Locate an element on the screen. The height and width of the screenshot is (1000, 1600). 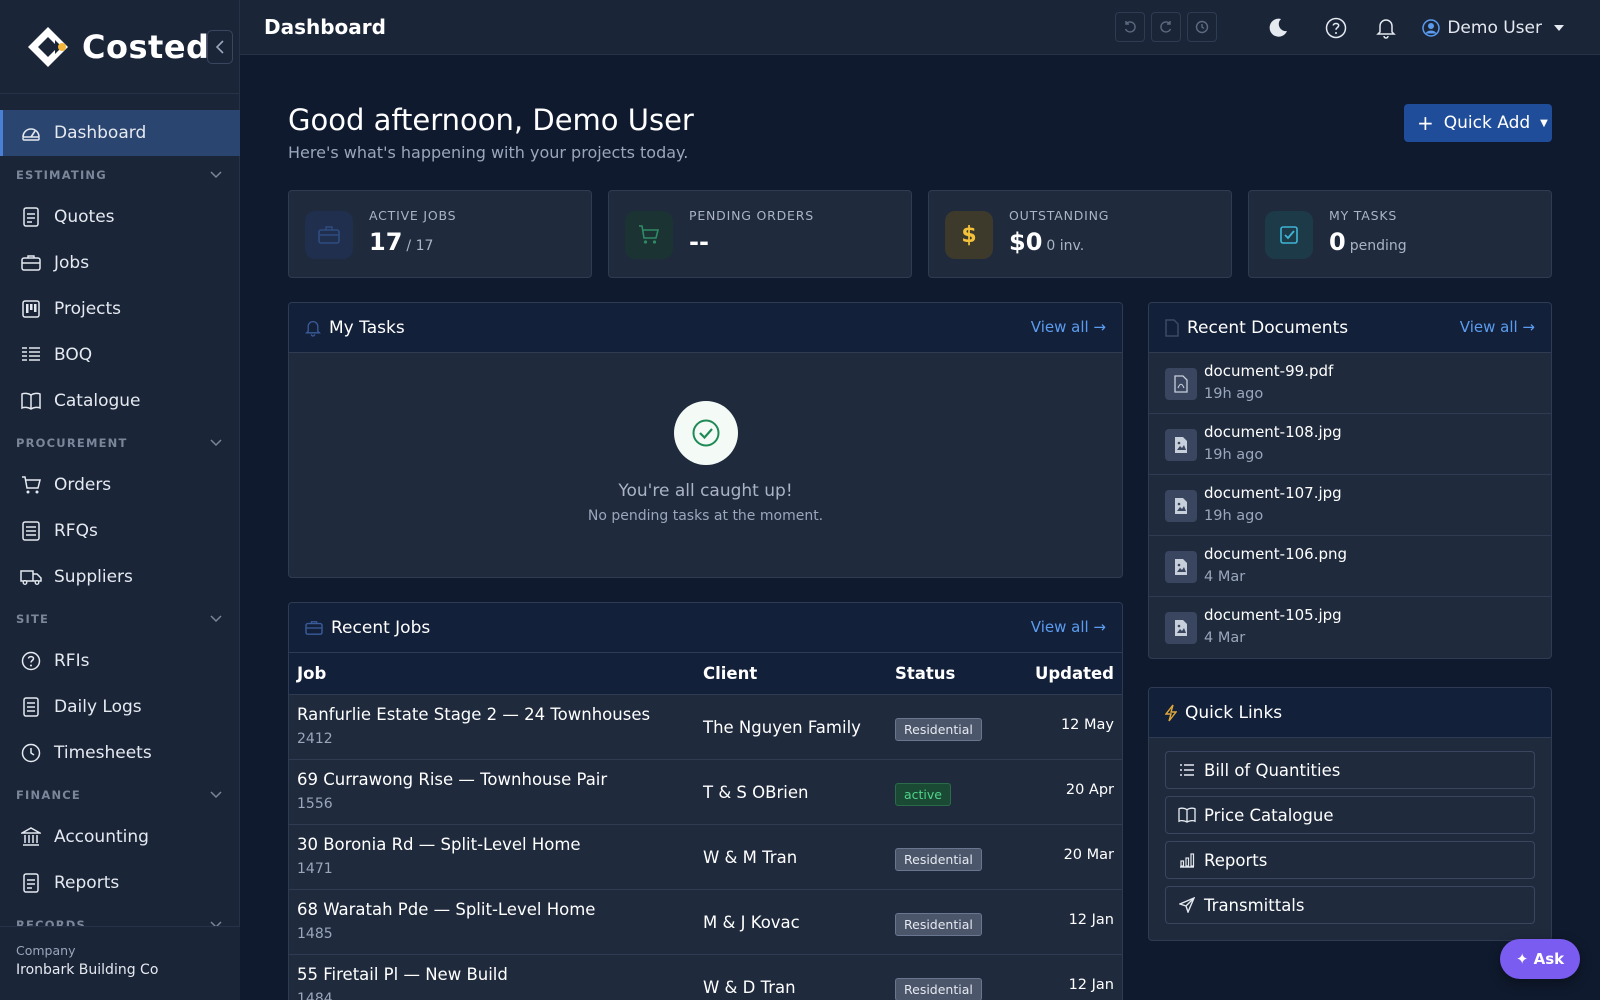
notifications-button is located at coordinates (1386, 28).